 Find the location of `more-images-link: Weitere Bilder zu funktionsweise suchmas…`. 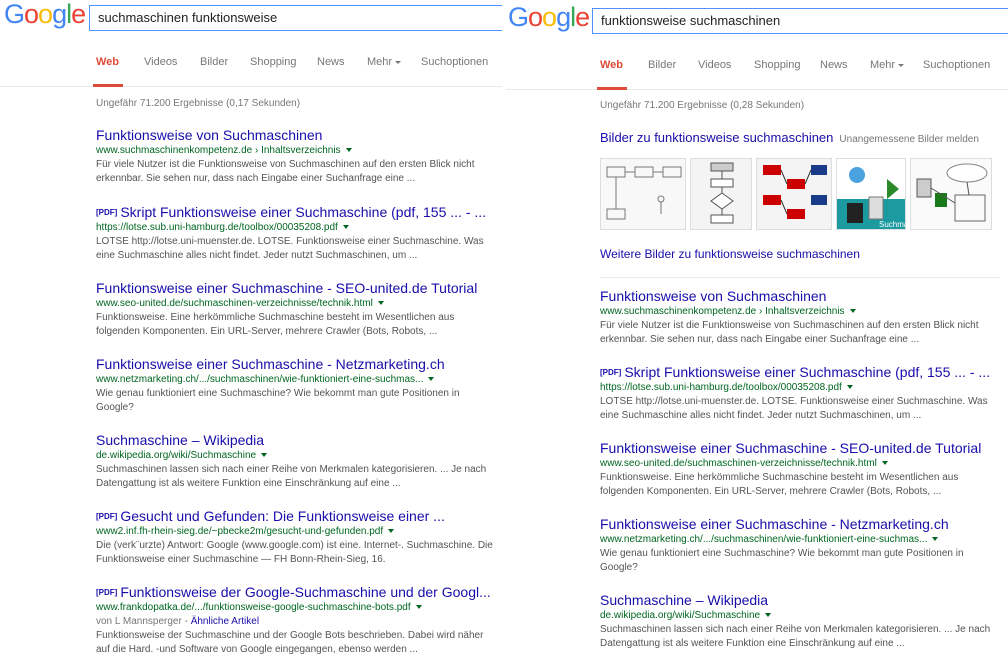

more-images-link: Weitere Bilder zu funktionsweise suchmas… is located at coordinates (730, 254).